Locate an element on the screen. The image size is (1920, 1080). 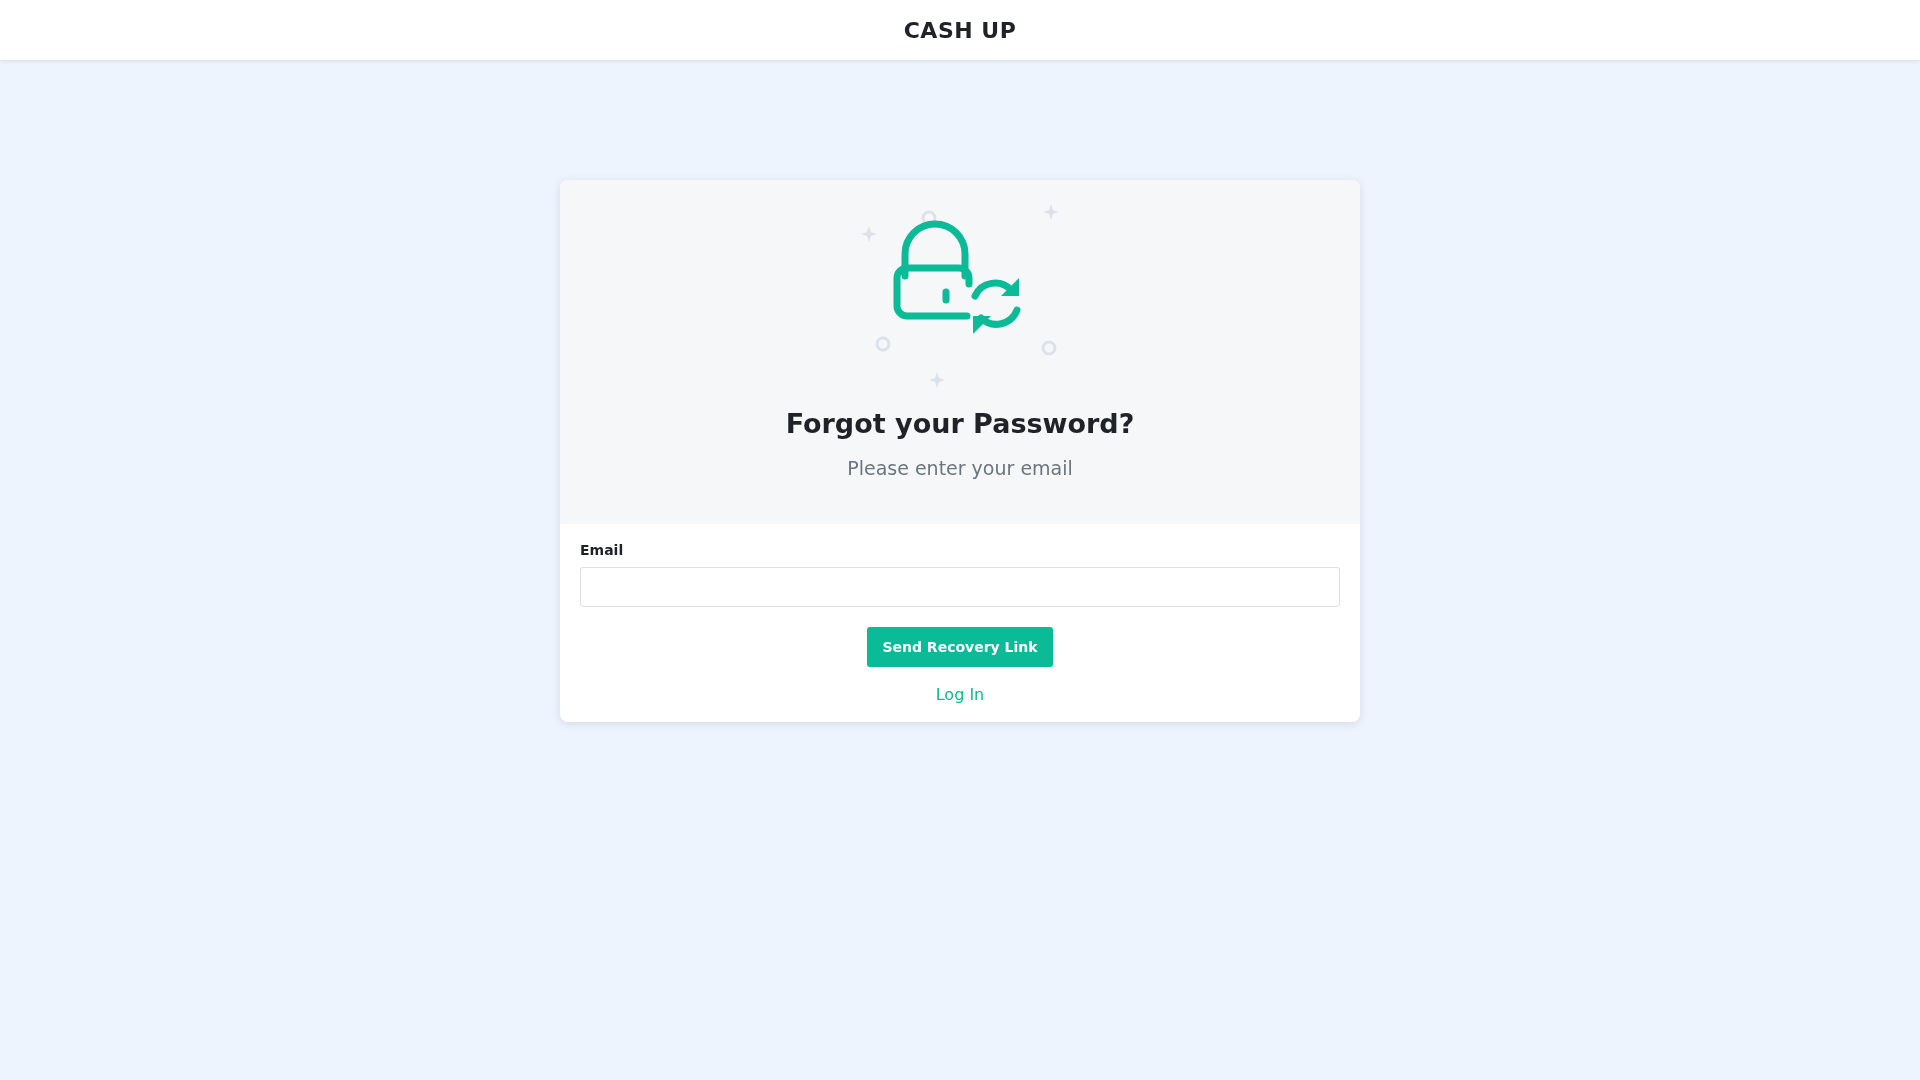
page-heading: Forgot your Password? is located at coordinates (960, 423).